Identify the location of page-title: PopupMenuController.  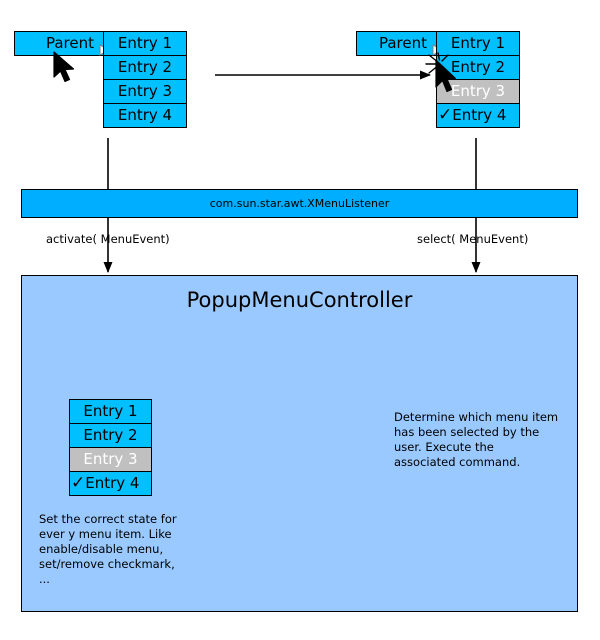
(299, 300).